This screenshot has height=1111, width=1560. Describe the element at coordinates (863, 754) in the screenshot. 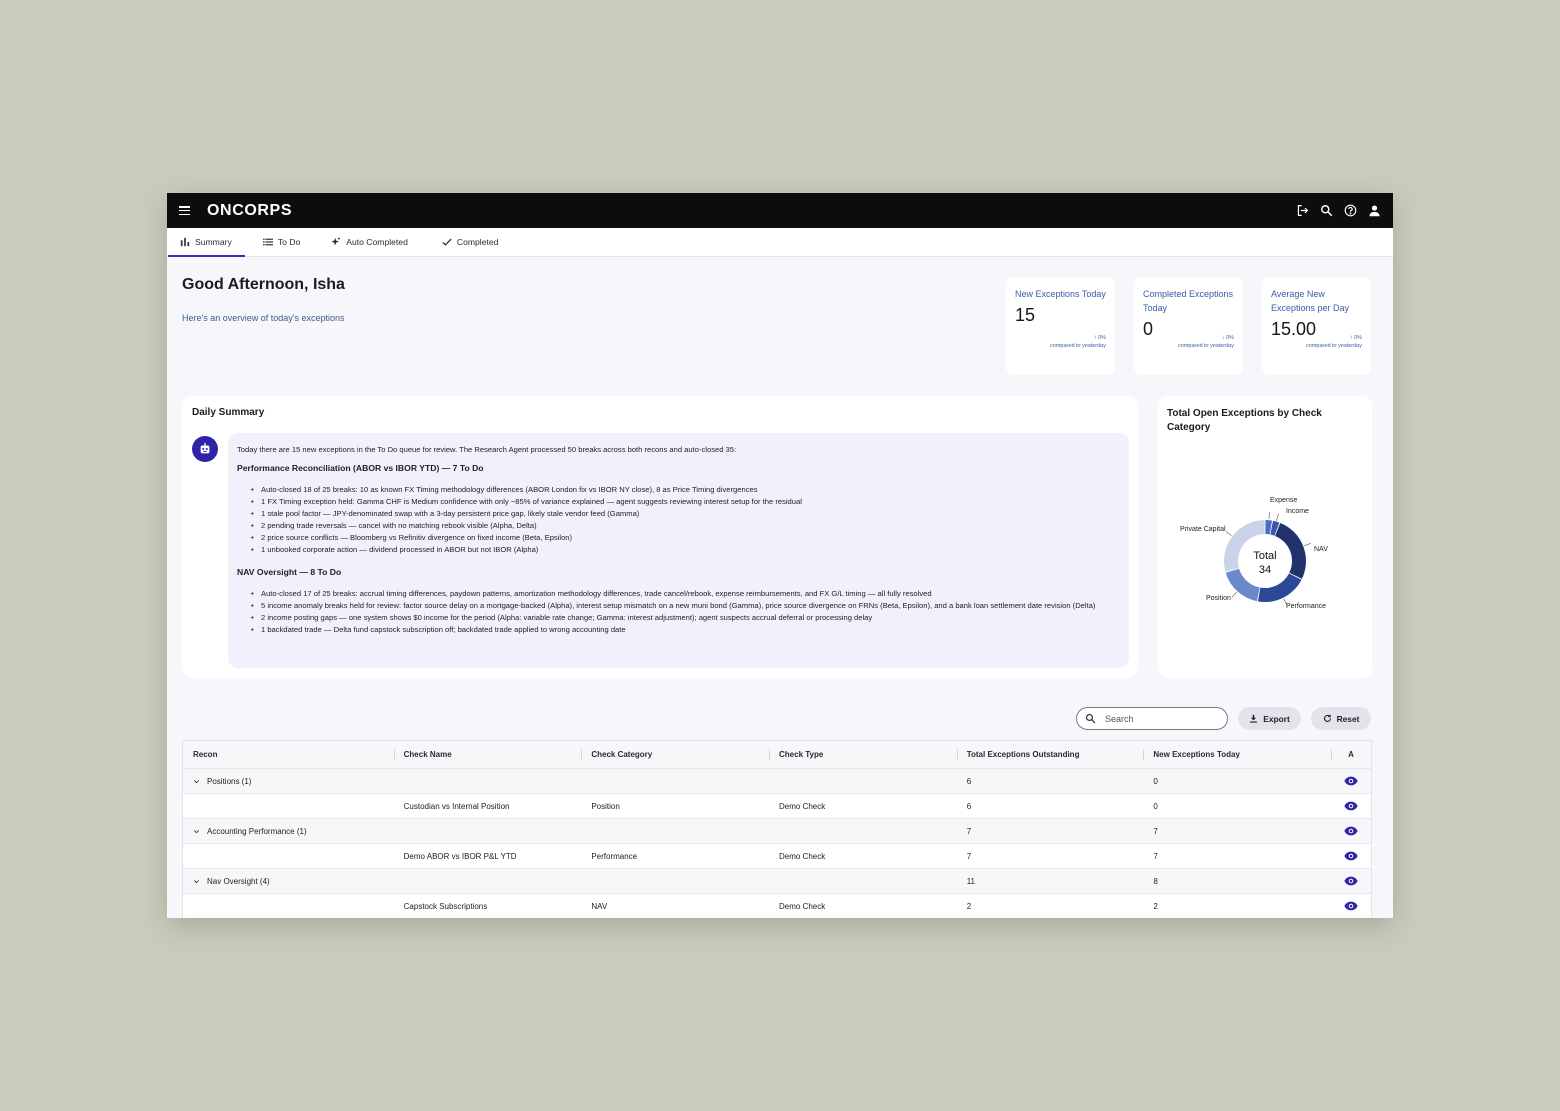

I see `column-header-check-type: Check Type` at that location.